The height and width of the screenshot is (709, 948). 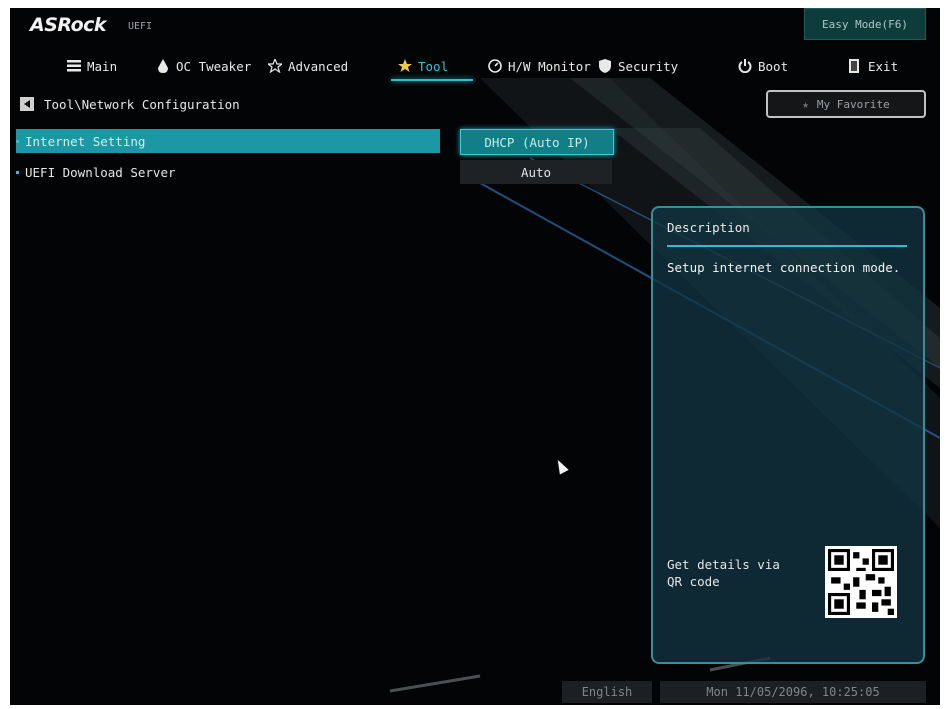 I want to click on favorite-star-icon: ★, so click(x=805, y=104).